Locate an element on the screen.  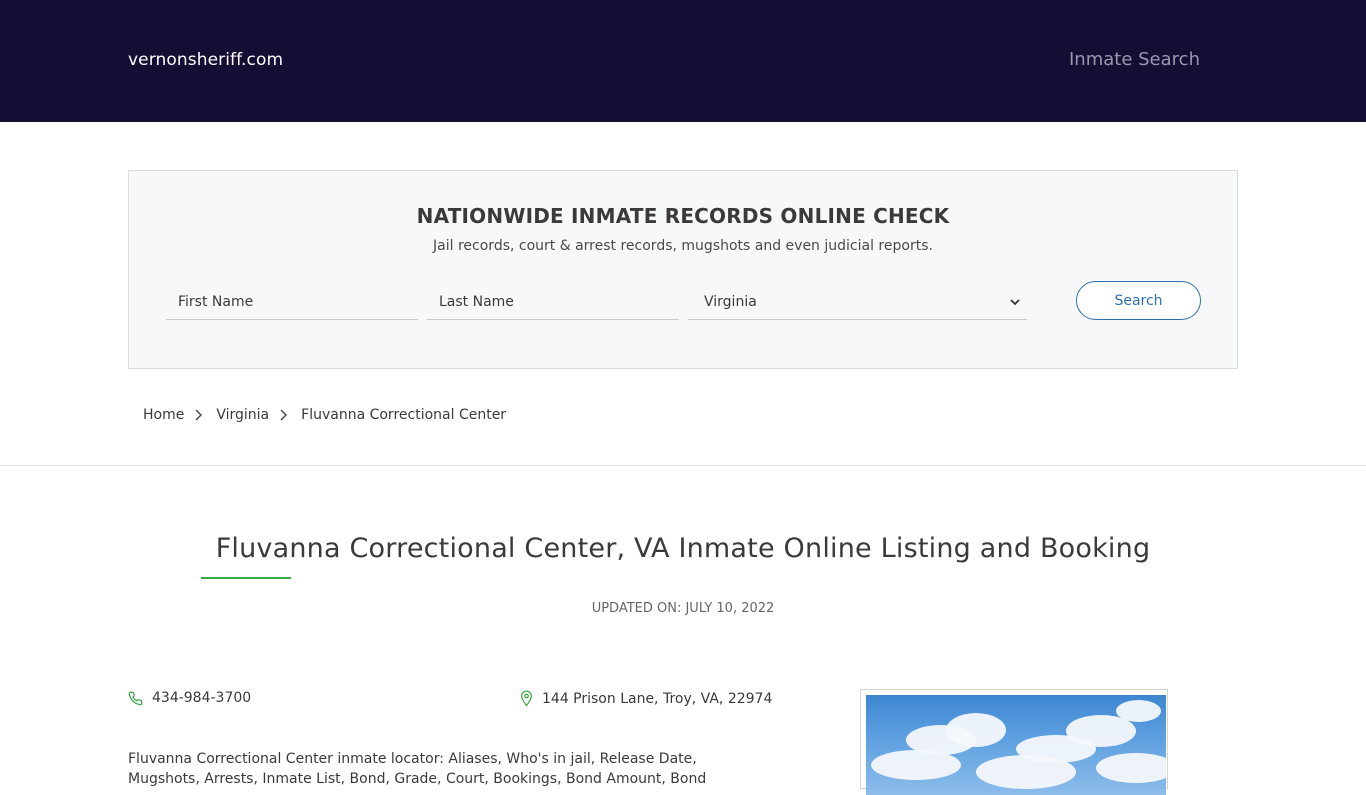
first-name-input is located at coordinates (292, 302).